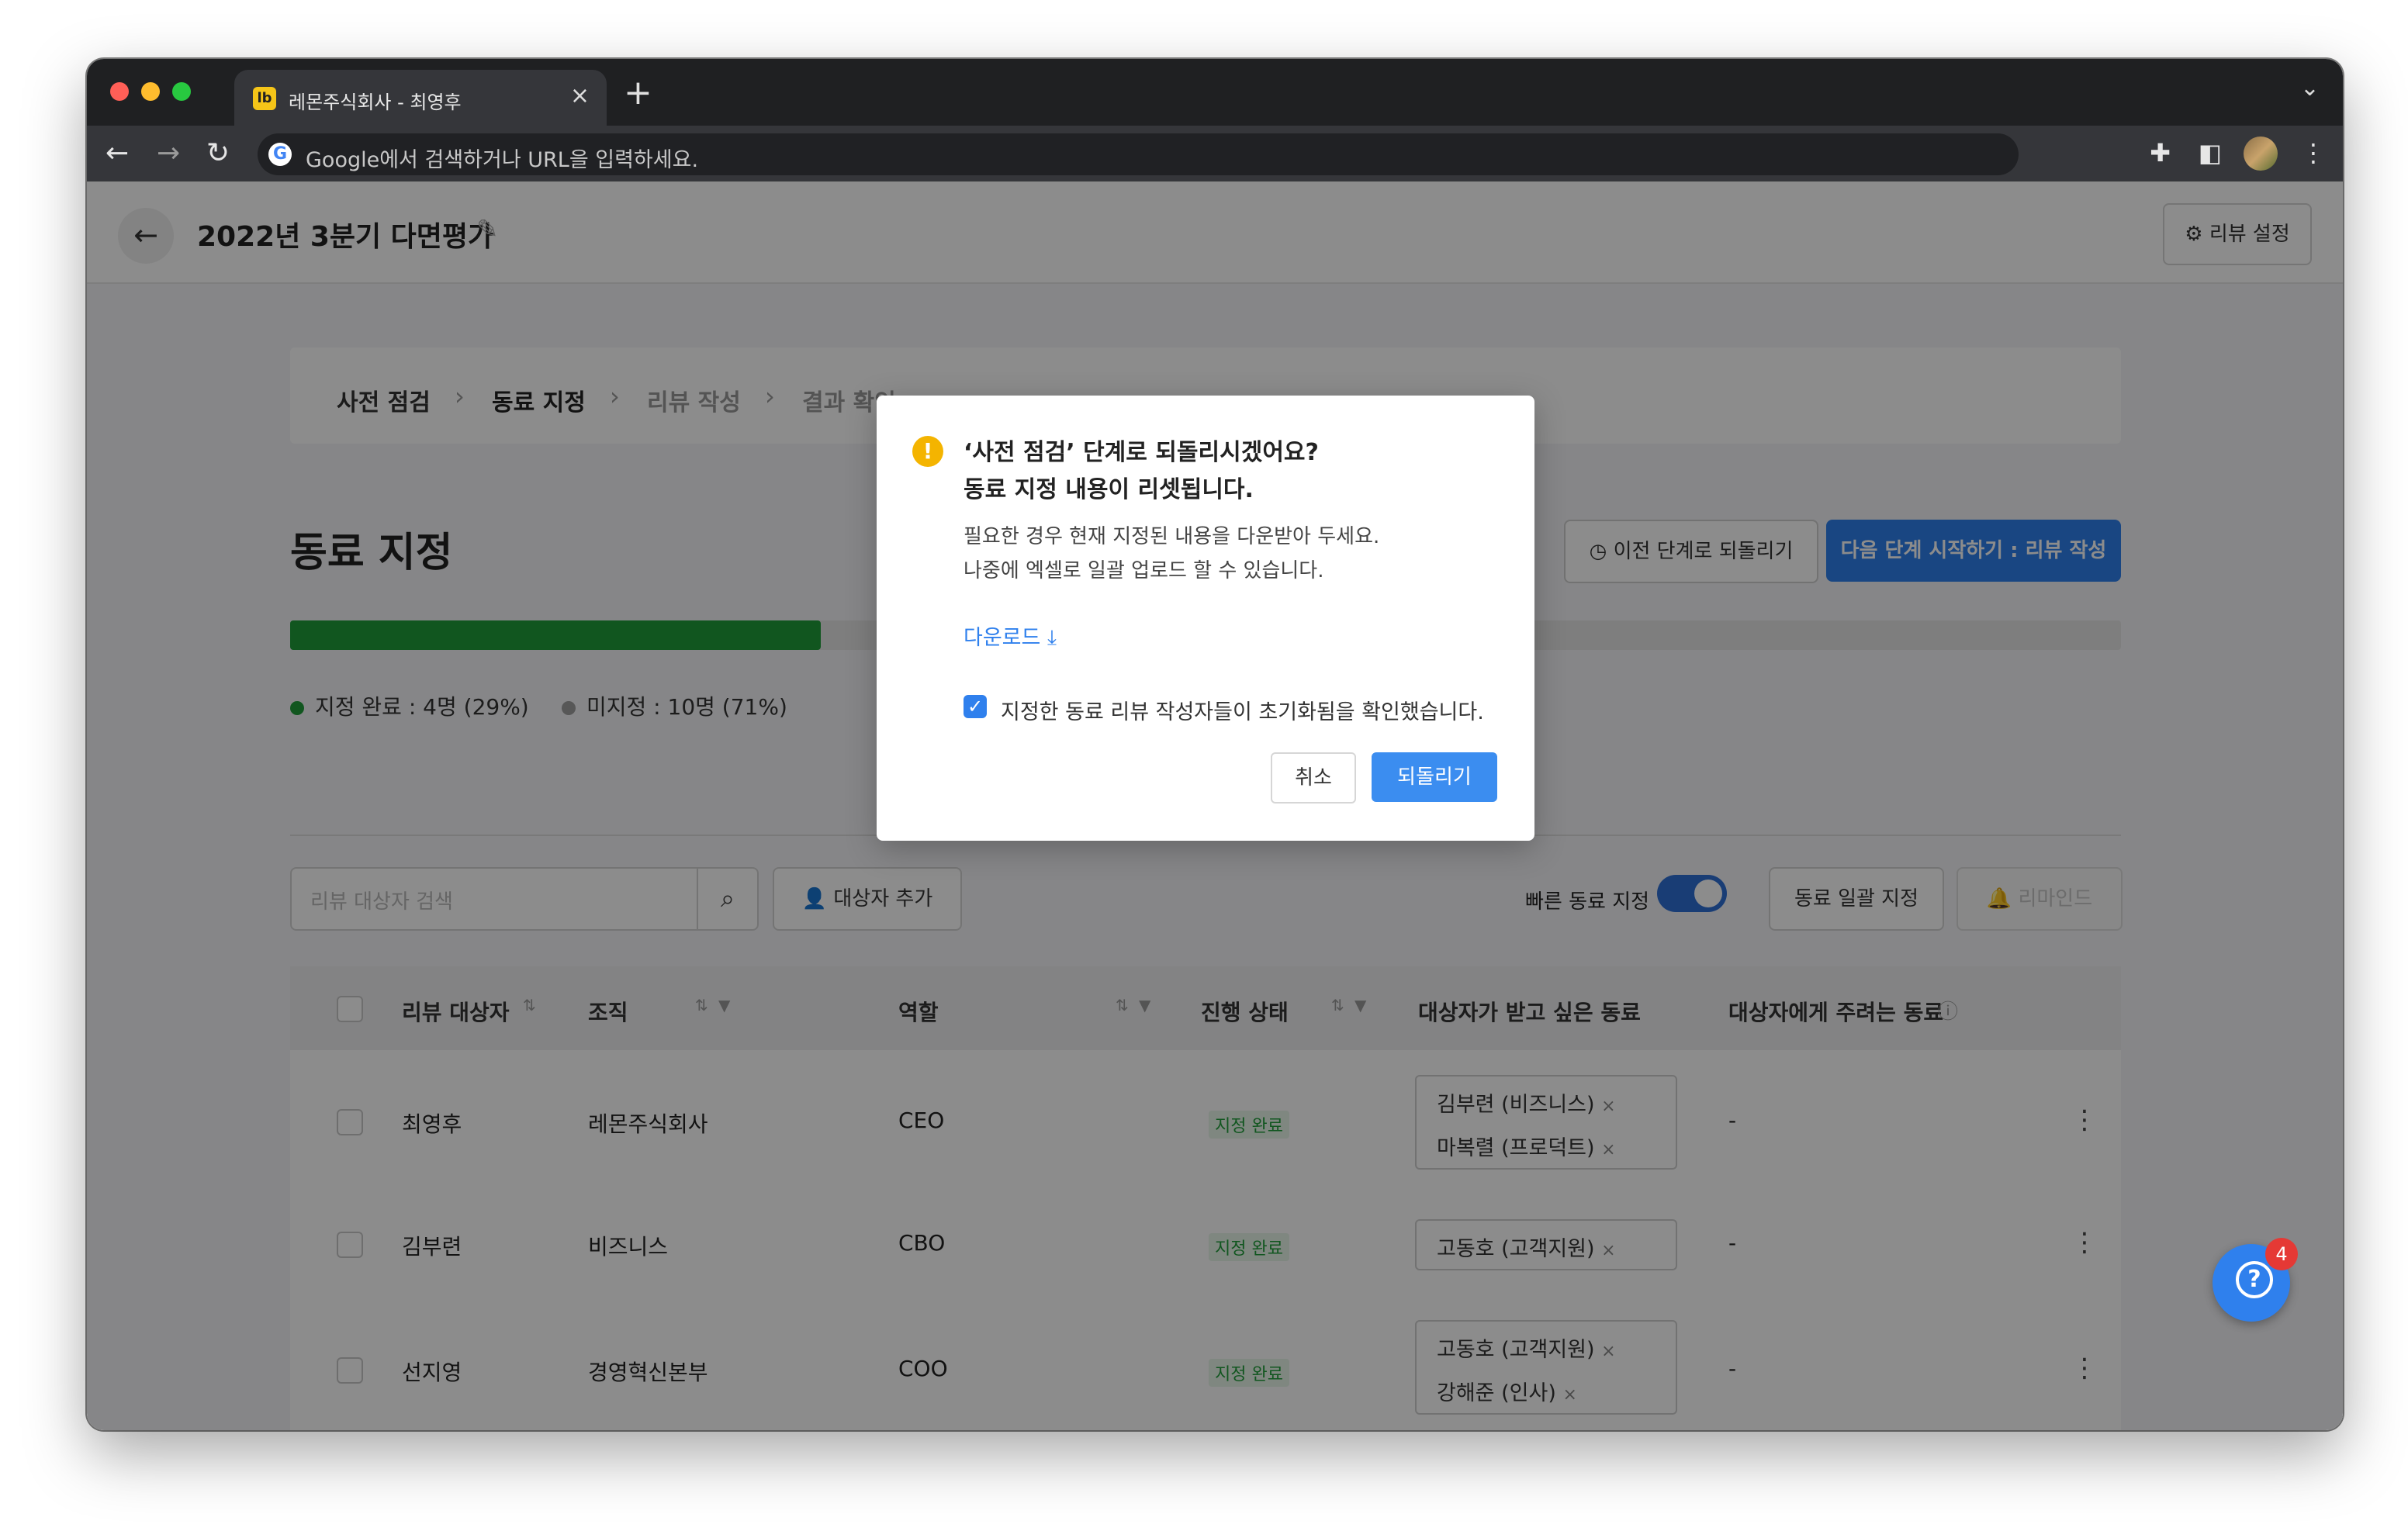 This screenshot has height=1531, width=2408. What do you see at coordinates (1052, 638) in the screenshot?
I see `download-icon: ⤓` at bounding box center [1052, 638].